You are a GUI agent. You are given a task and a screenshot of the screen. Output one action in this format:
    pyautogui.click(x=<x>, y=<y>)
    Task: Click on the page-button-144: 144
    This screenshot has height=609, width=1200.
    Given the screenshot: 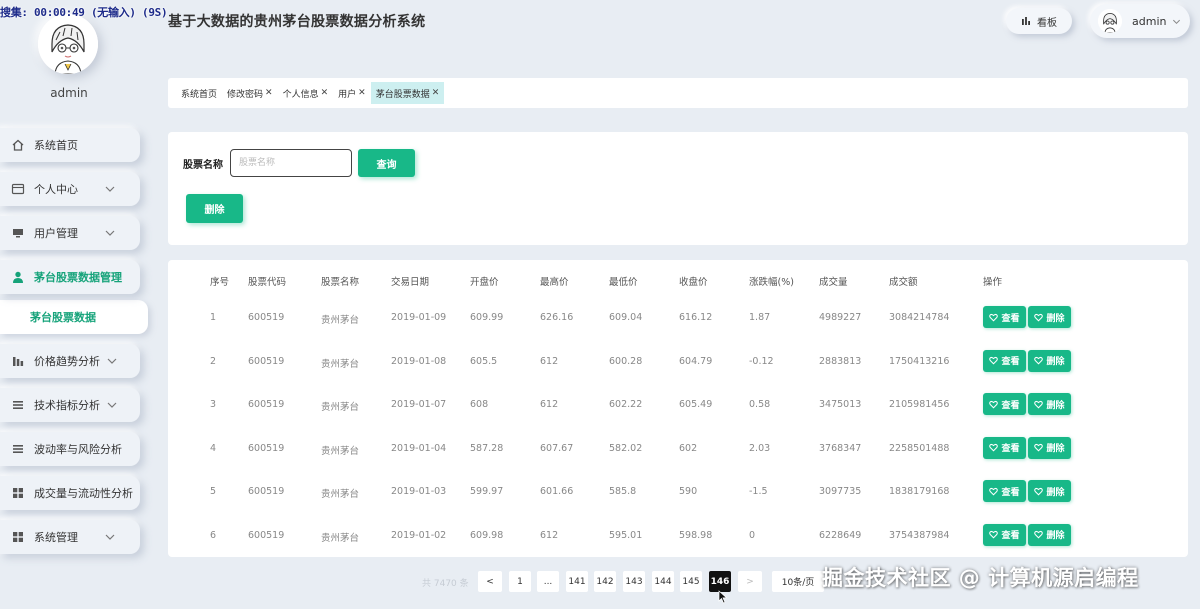 What is the action you would take?
    pyautogui.click(x=663, y=581)
    